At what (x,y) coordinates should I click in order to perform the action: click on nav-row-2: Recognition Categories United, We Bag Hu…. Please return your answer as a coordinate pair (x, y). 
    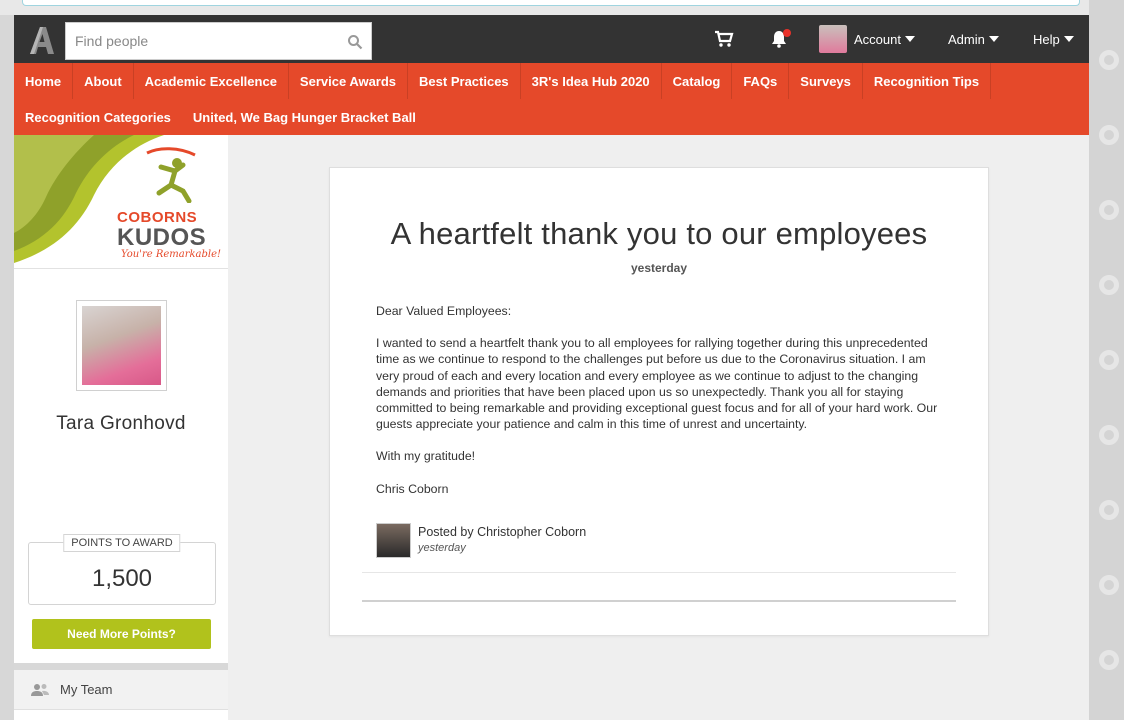
    Looking at the image, I should click on (220, 117).